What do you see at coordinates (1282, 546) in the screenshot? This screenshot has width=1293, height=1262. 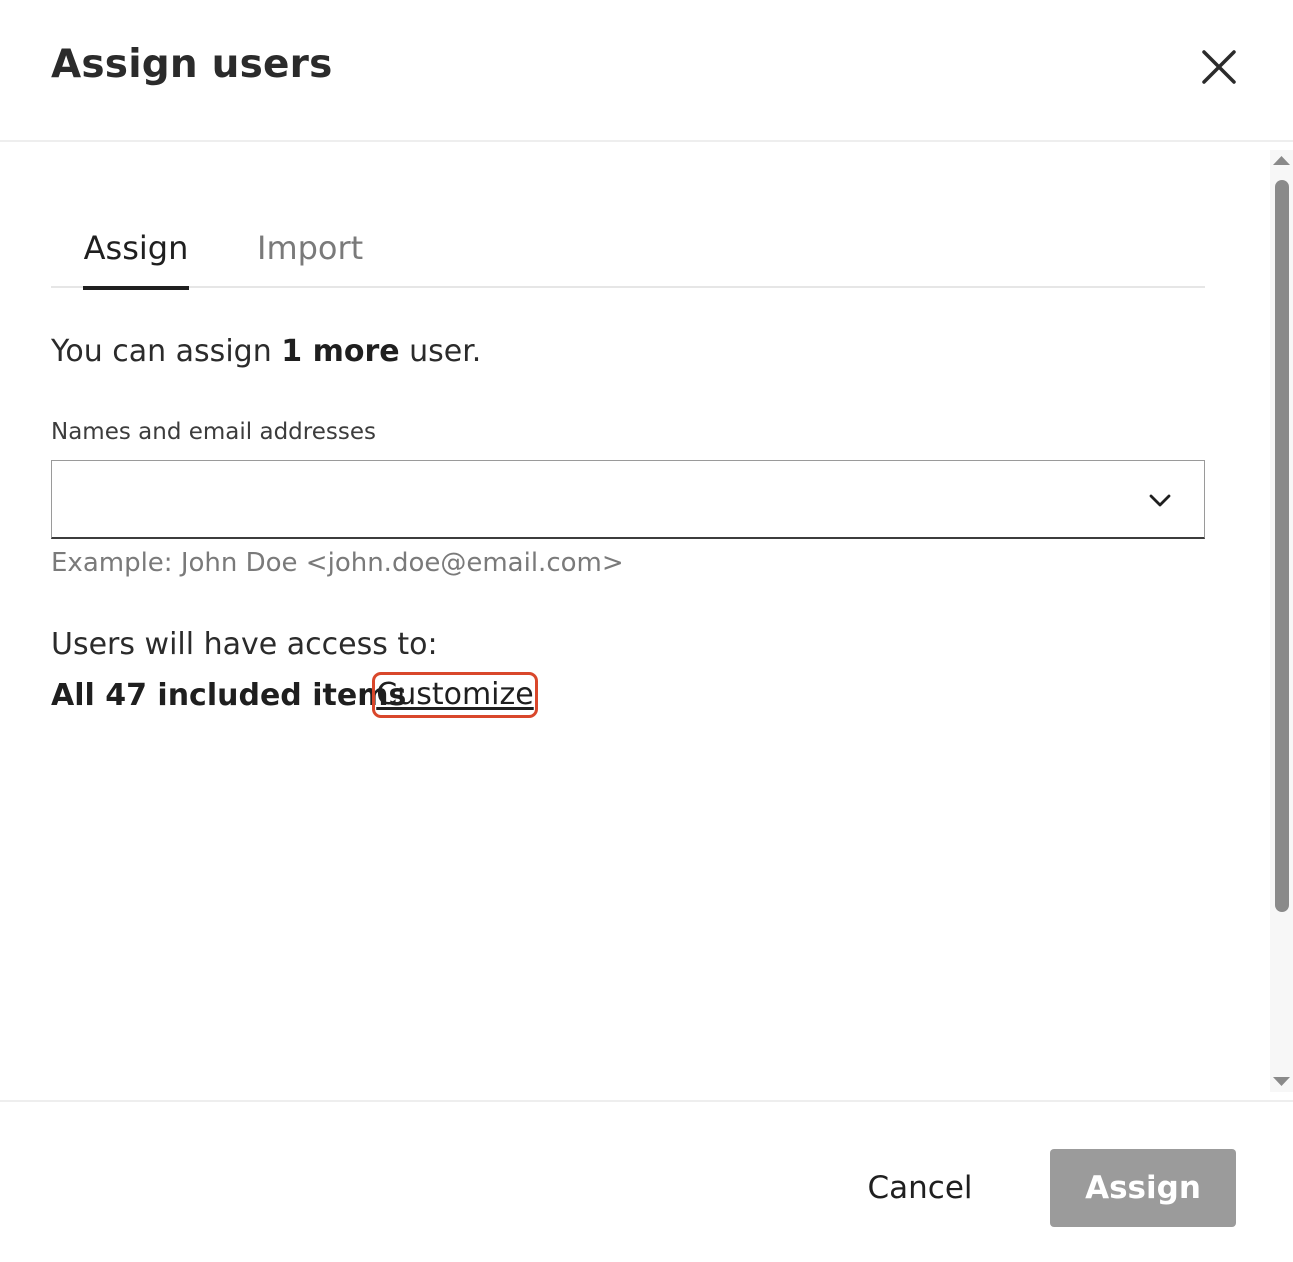 I see `scrollbar-thumb` at bounding box center [1282, 546].